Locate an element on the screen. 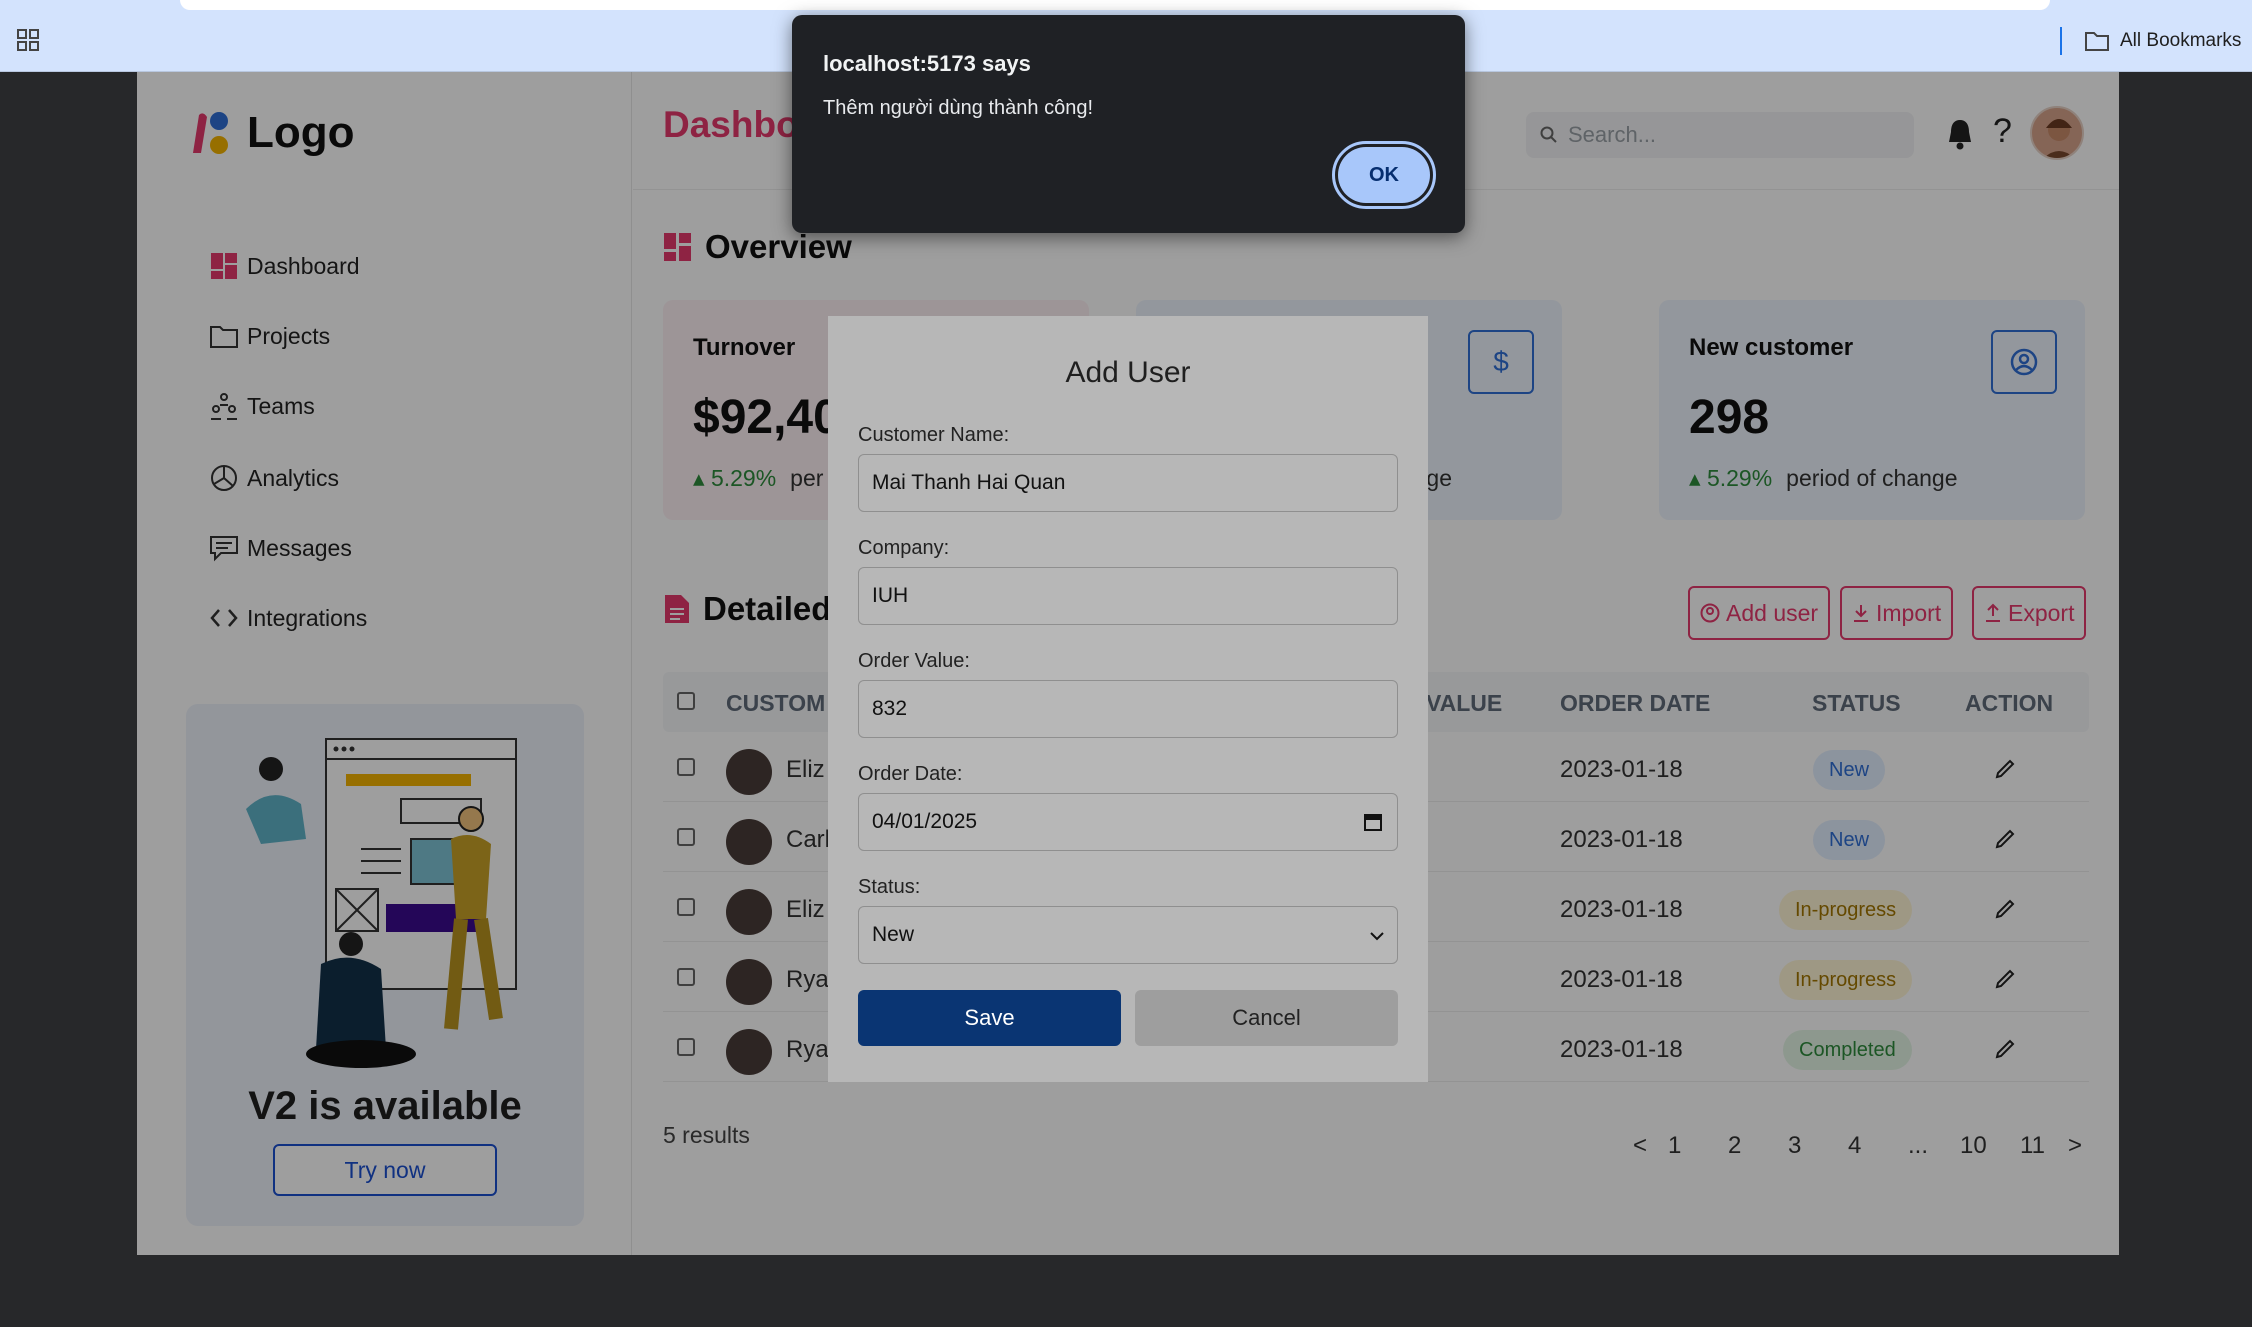 Image resolution: width=2252 pixels, height=1327 pixels. company-label: Company: is located at coordinates (904, 548).